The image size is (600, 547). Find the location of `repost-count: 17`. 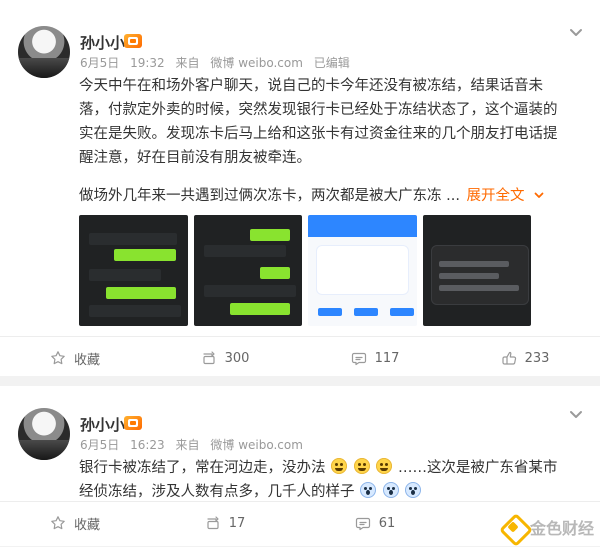

repost-count: 17 is located at coordinates (237, 523).